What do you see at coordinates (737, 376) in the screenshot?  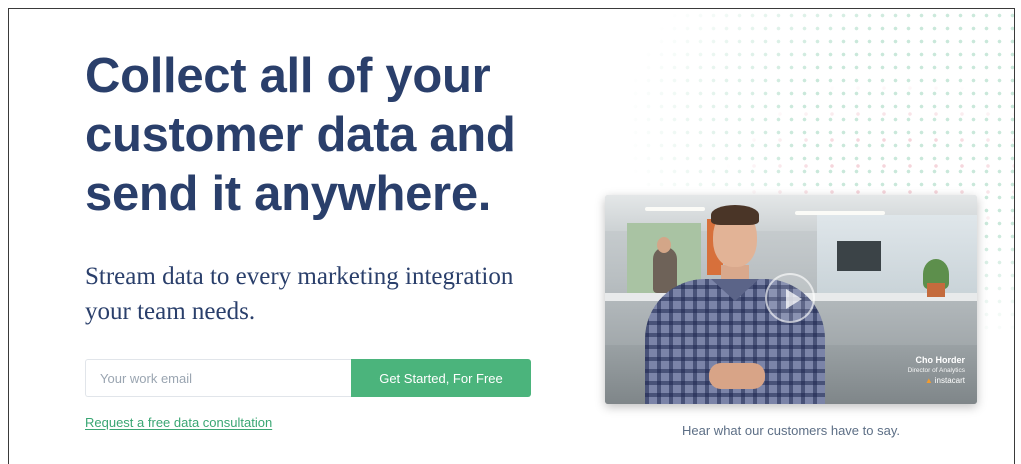 I see `video-speaker-hands` at bounding box center [737, 376].